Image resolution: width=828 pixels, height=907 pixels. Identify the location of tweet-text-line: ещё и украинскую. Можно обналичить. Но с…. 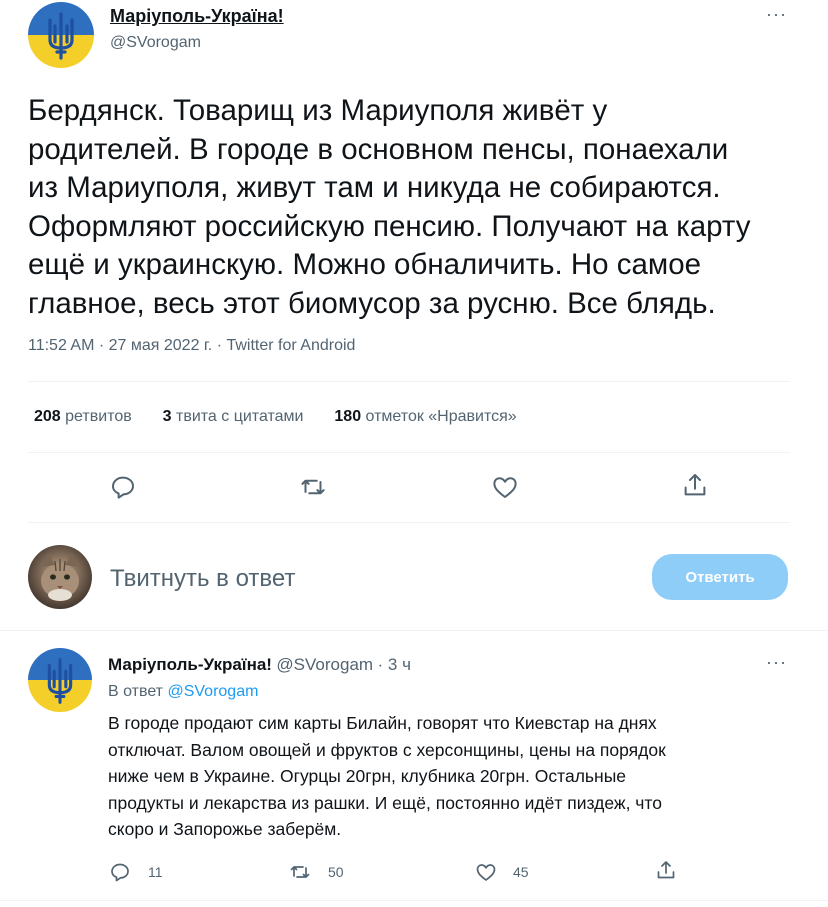
(365, 264).